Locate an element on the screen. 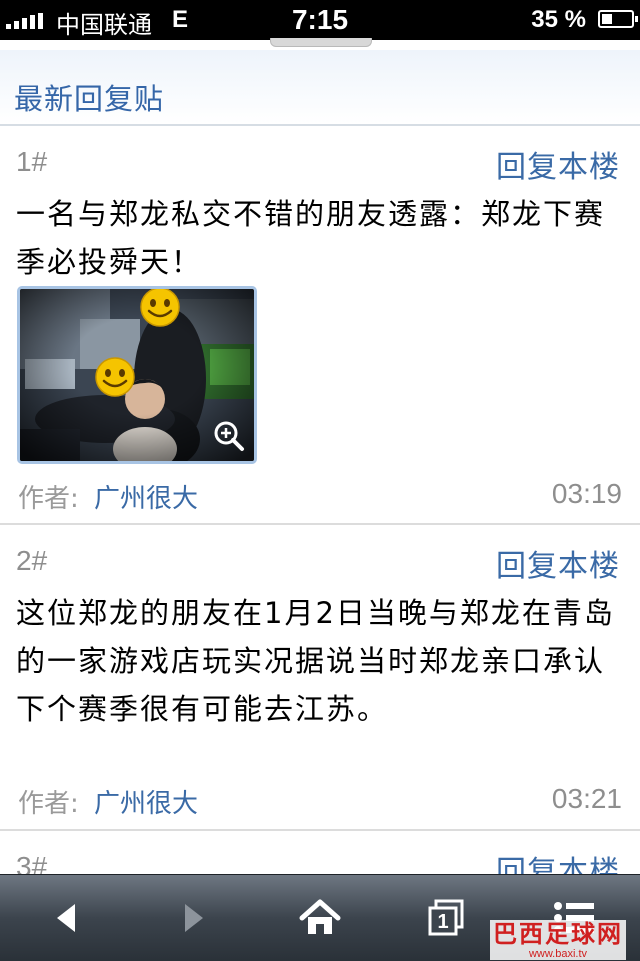  home-icon is located at coordinates (320, 916).